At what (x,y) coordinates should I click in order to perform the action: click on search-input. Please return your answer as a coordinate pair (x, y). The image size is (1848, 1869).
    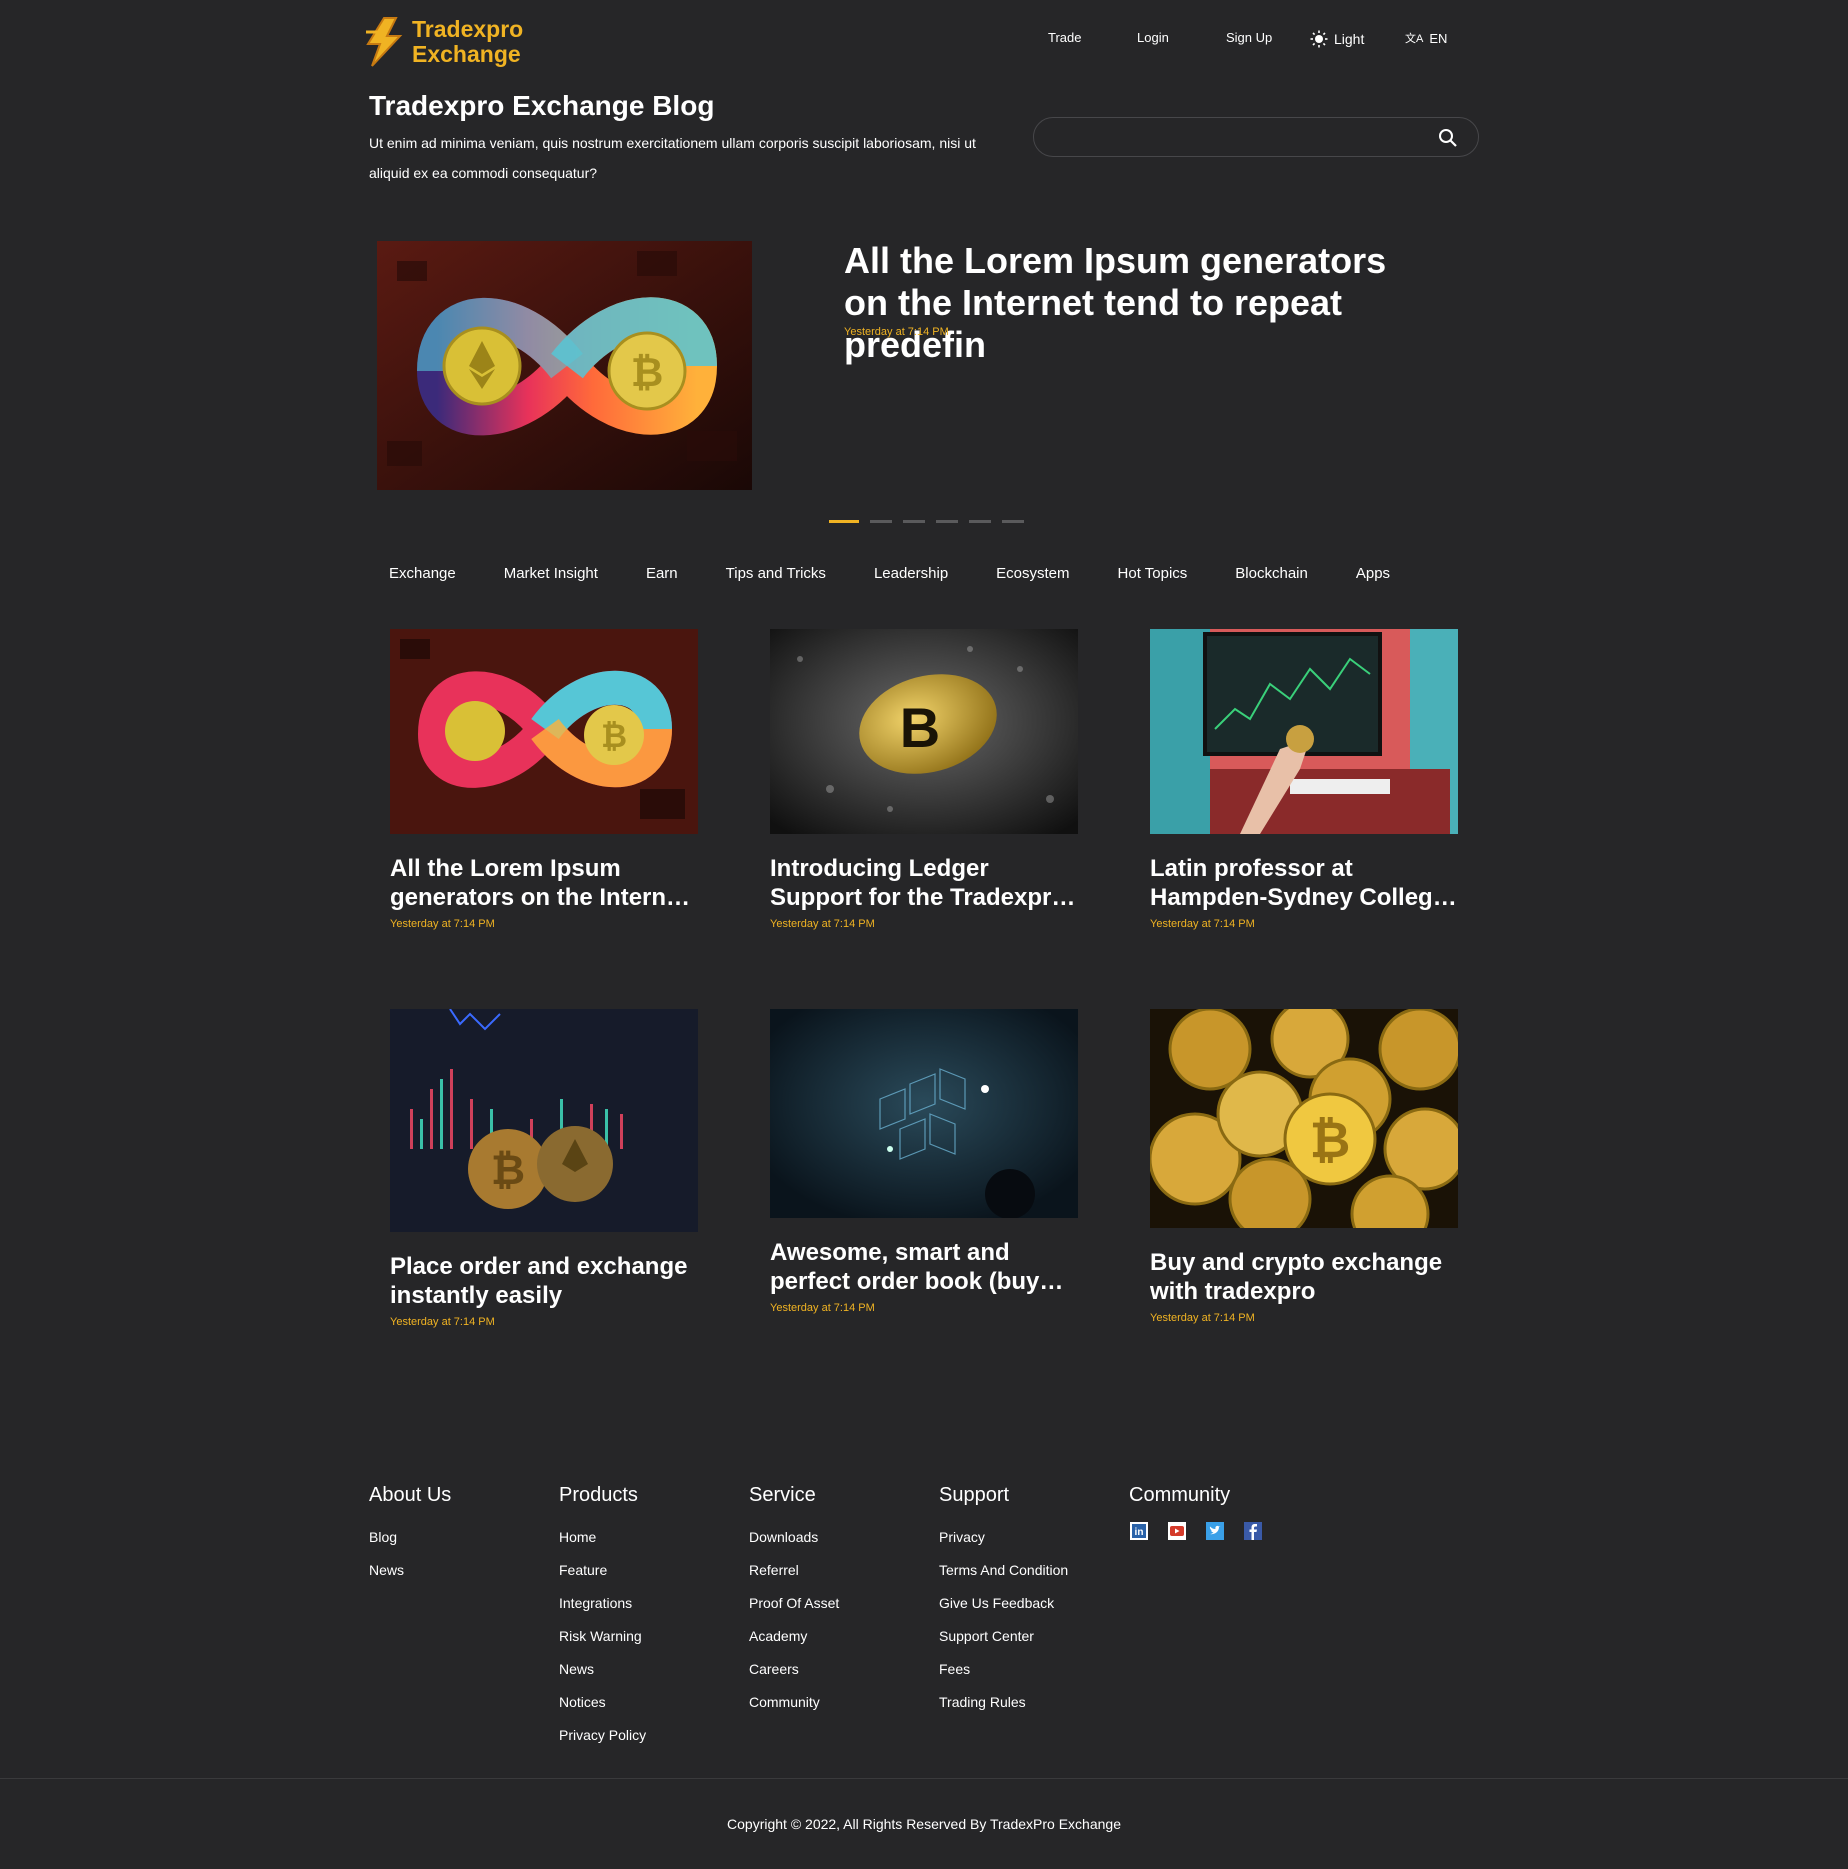
    Looking at the image, I should click on (1224, 137).